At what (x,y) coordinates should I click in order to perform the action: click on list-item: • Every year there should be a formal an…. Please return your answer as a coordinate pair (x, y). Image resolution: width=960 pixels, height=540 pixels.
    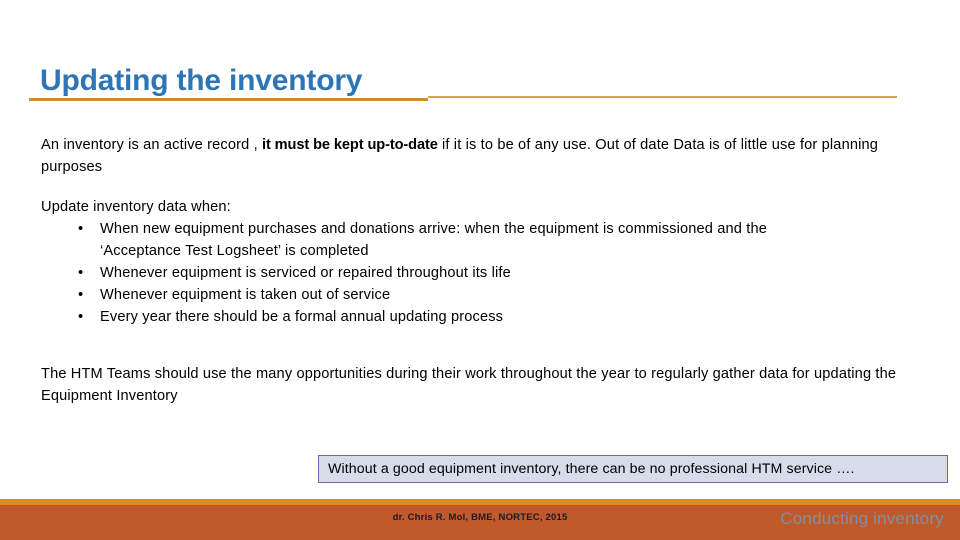
    Looking at the image, I should click on (481, 317).